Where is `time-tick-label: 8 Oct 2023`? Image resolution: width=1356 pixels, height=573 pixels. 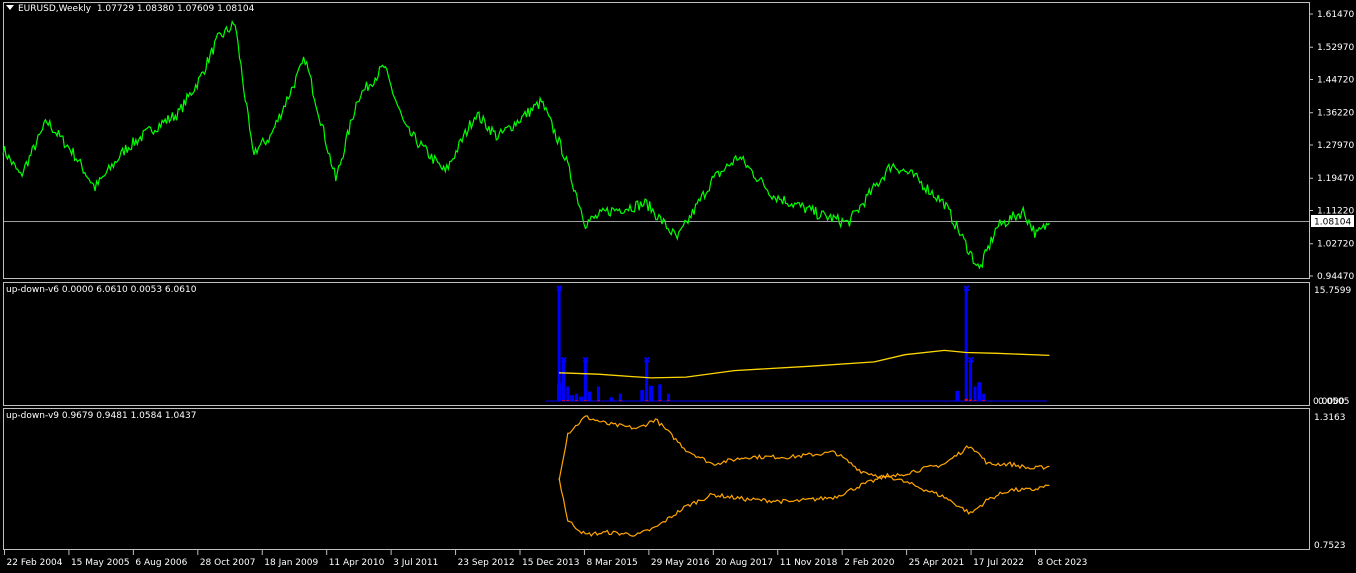
time-tick-label: 8 Oct 2023 is located at coordinates (1063, 563).